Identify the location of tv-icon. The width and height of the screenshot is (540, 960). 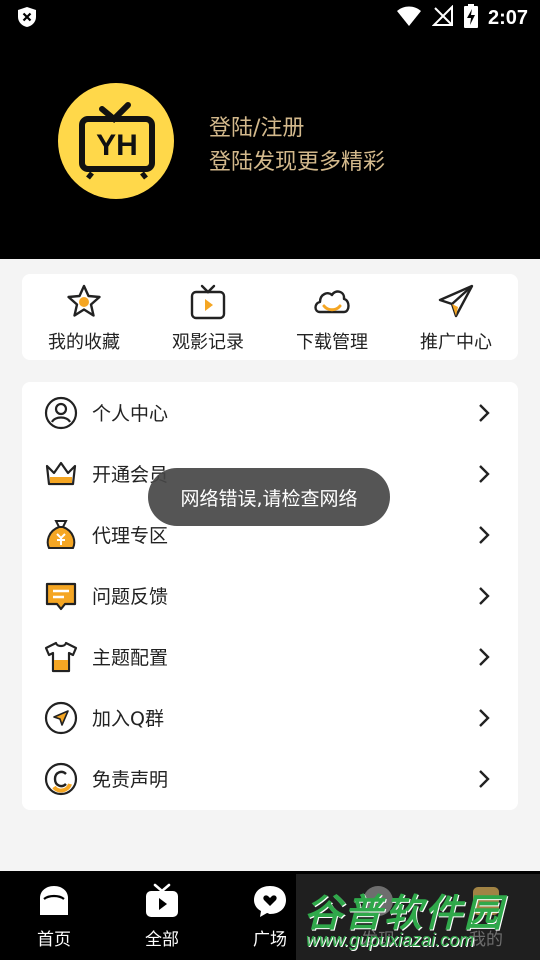
(162, 900).